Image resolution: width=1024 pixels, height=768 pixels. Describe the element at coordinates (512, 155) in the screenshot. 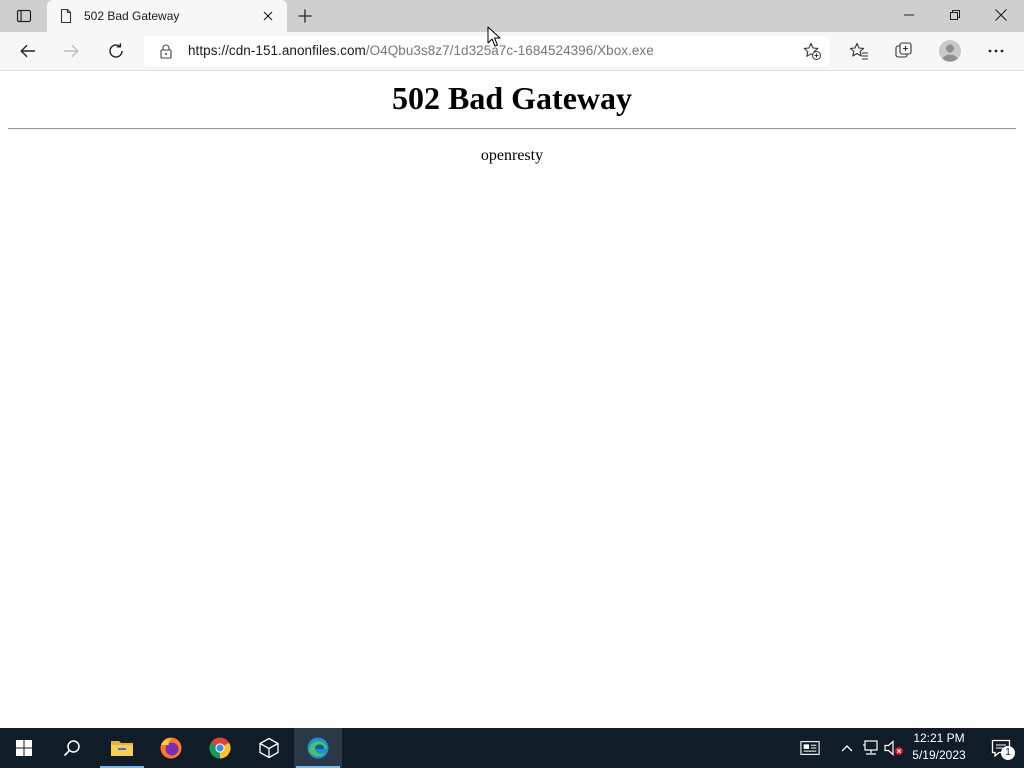

I see `server-name: openresty` at that location.